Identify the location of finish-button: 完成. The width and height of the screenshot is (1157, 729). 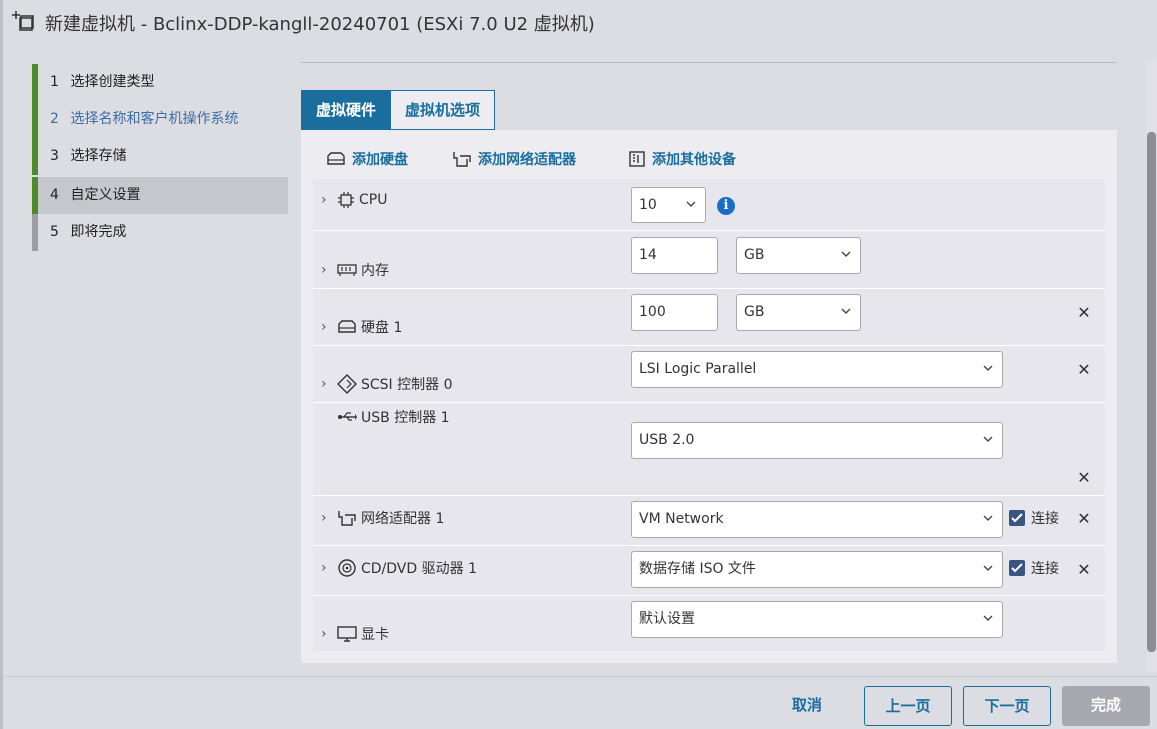
(1106, 706).